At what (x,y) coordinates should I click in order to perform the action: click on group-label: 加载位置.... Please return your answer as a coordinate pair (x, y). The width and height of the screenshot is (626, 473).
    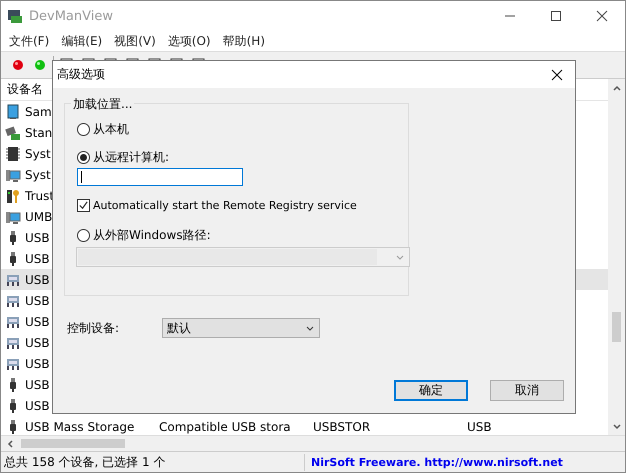
    Looking at the image, I should click on (102, 104).